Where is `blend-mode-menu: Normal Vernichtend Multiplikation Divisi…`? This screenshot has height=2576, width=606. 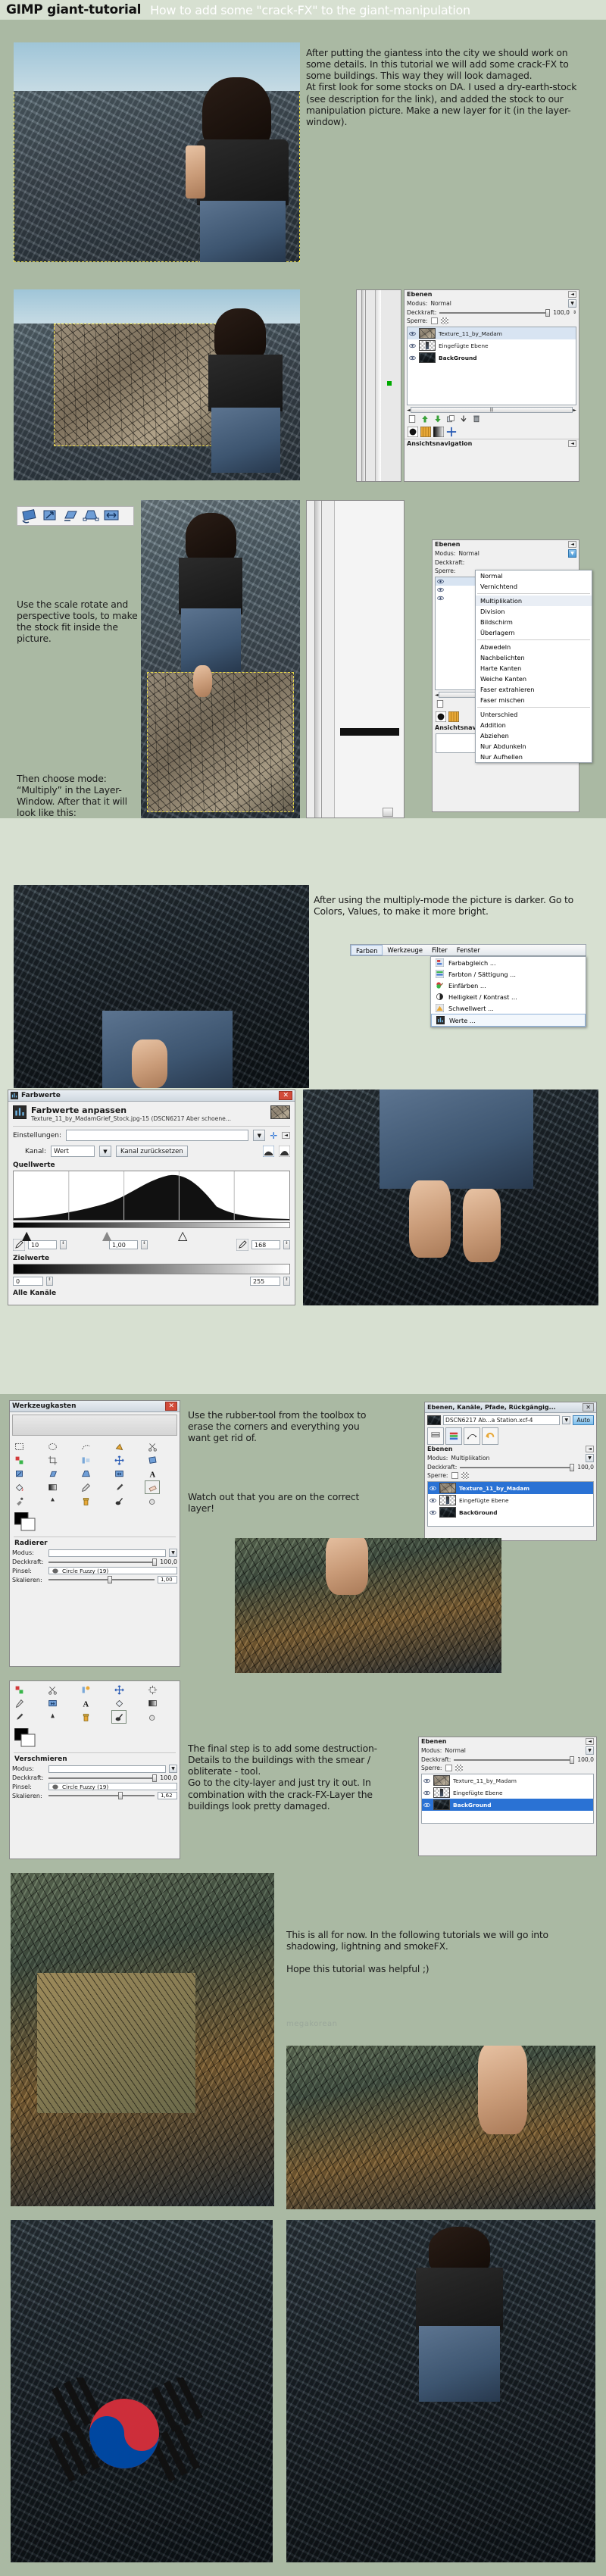 blend-mode-menu: Normal Vernichtend Multiplikation Divisi… is located at coordinates (533, 666).